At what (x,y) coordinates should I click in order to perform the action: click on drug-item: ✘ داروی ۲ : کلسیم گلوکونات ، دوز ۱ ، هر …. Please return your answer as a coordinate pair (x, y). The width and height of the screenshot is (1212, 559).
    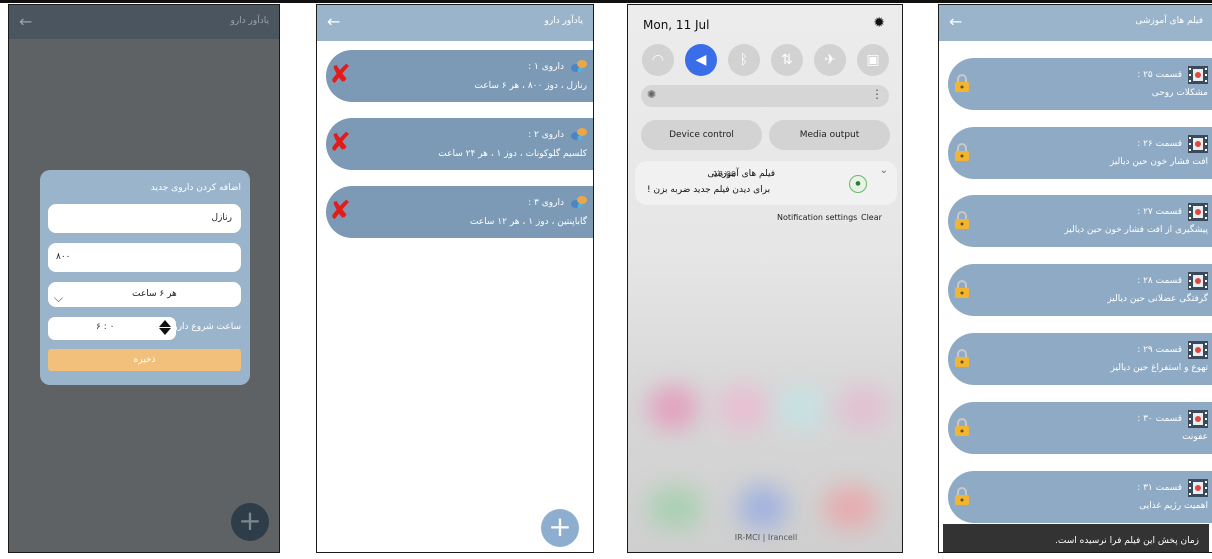
    Looking at the image, I should click on (459, 144).